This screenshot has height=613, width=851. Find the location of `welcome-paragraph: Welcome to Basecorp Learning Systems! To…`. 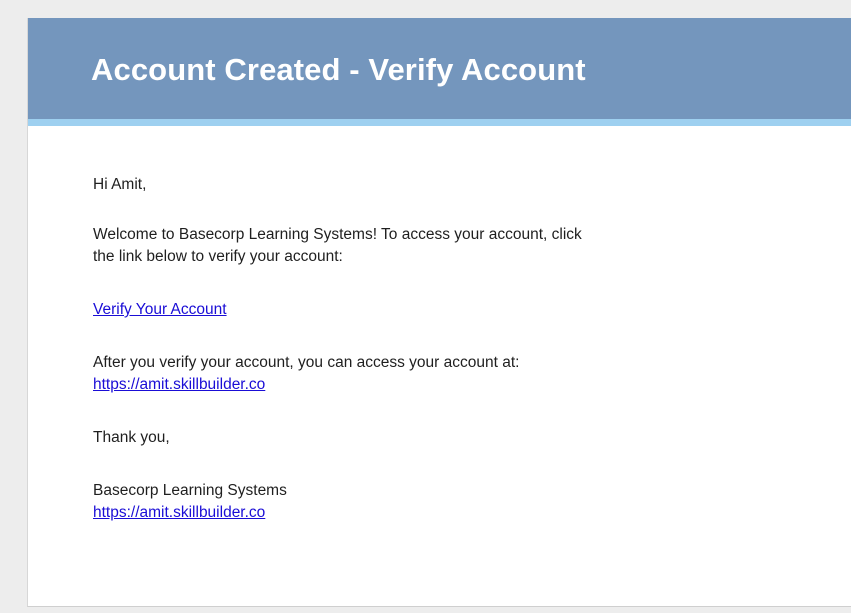

welcome-paragraph: Welcome to Basecorp Learning Systems! To… is located at coordinates (472, 246).